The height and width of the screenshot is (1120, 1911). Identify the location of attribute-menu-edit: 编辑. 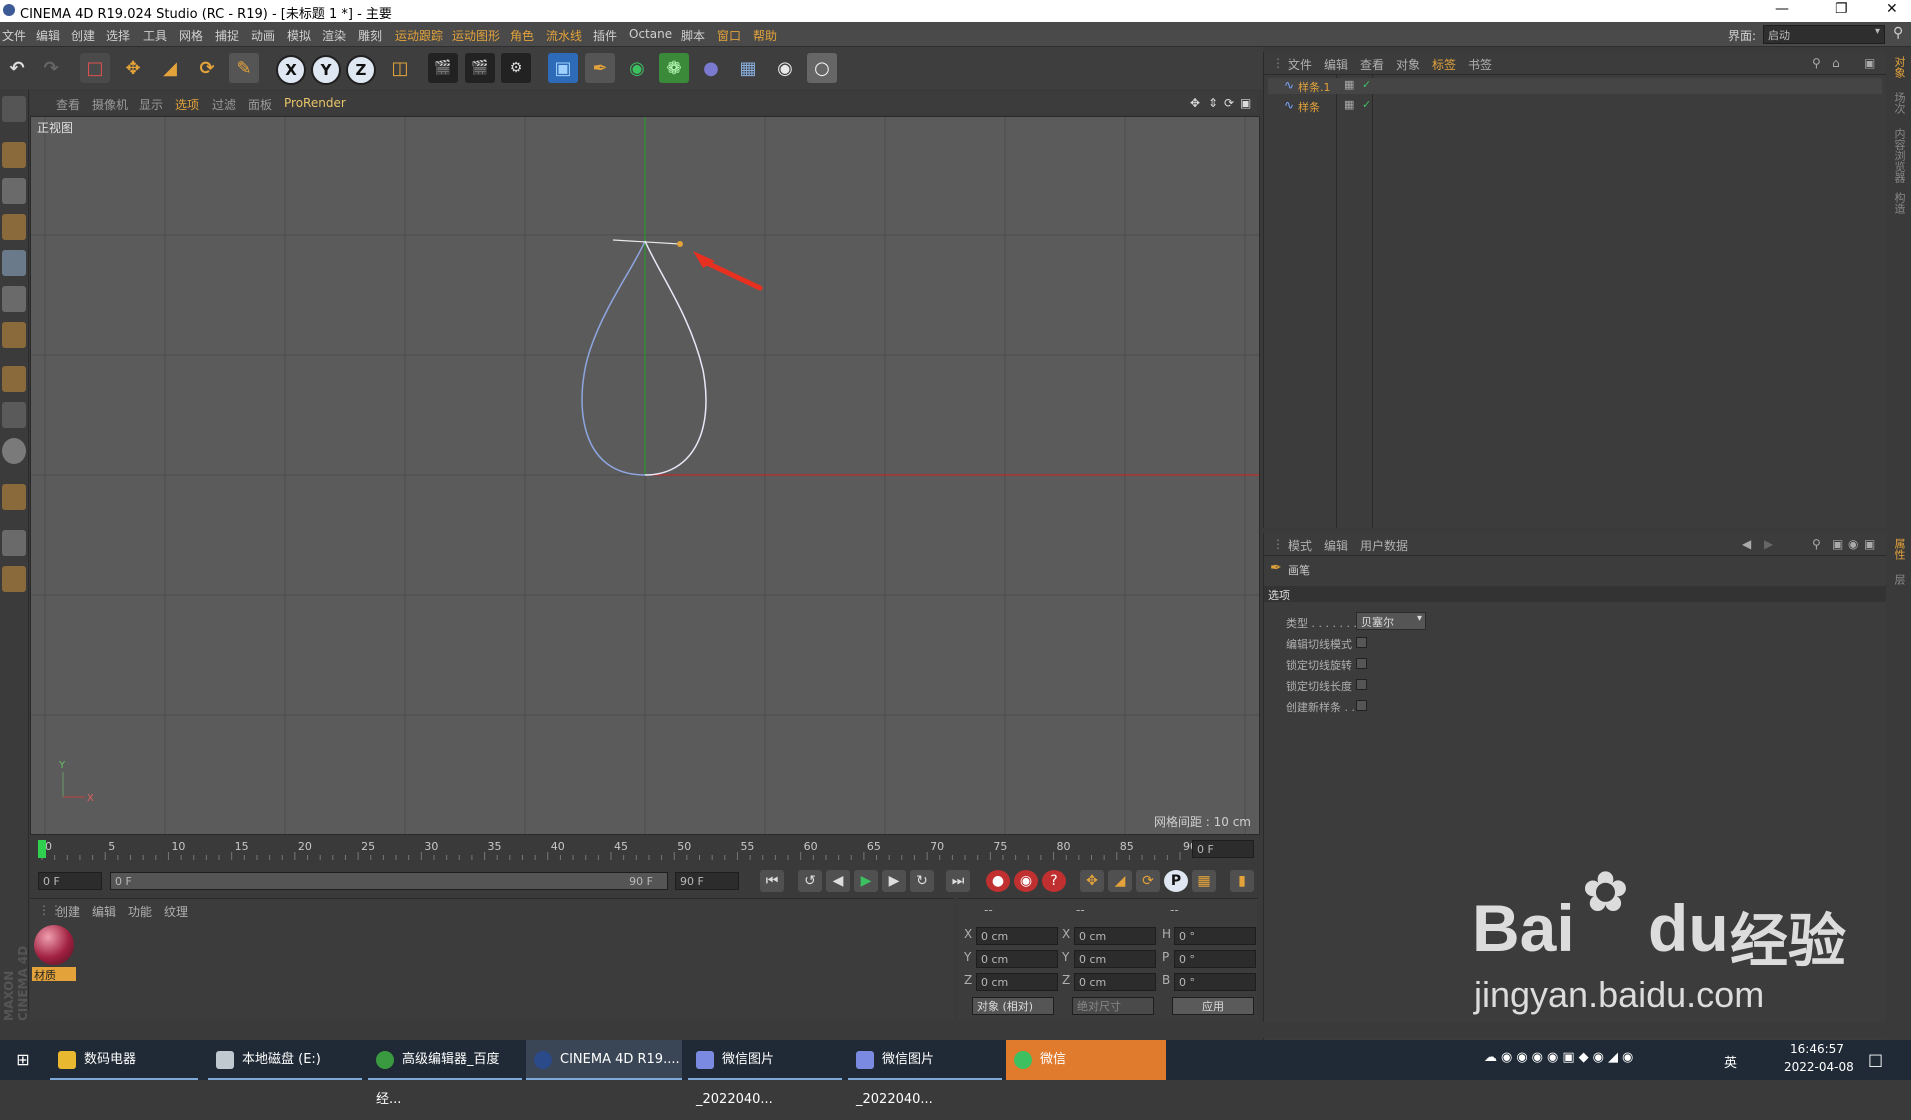
(1336, 545).